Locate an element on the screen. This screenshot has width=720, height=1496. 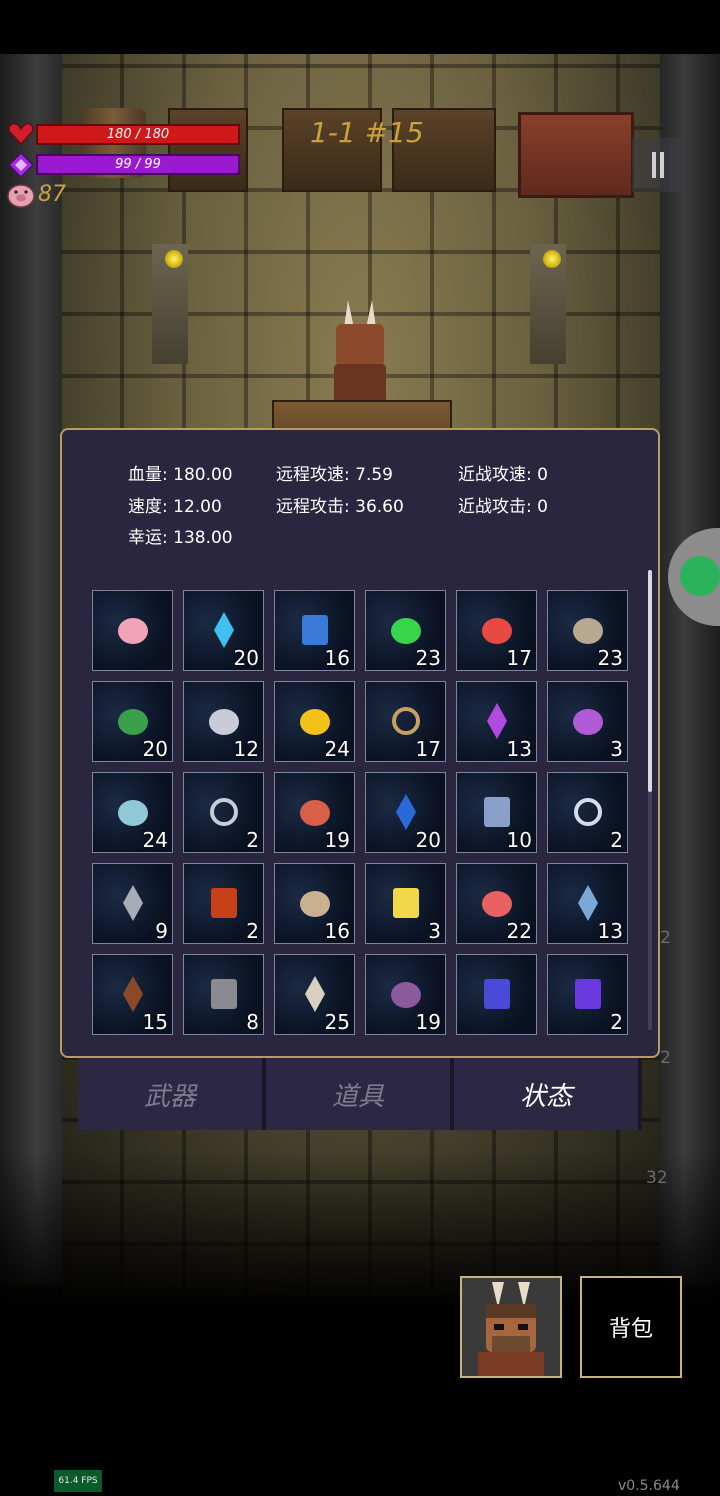
stat-label: 近战攻击: is located at coordinates (495, 507).